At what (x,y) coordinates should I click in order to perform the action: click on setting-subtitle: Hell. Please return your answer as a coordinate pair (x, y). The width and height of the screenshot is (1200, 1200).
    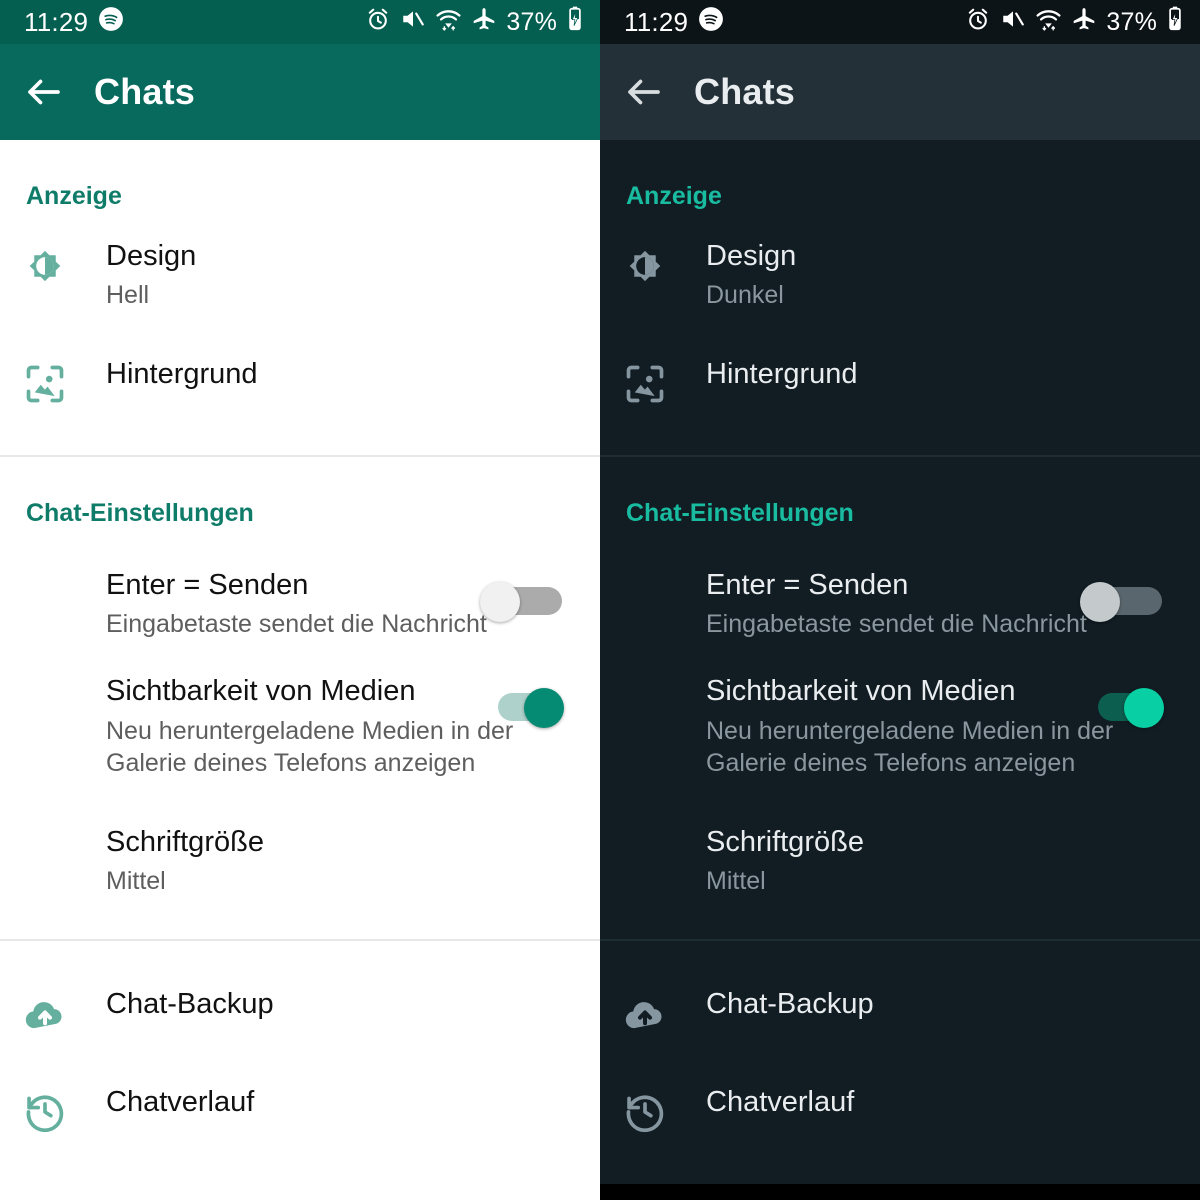
    Looking at the image, I should click on (128, 295).